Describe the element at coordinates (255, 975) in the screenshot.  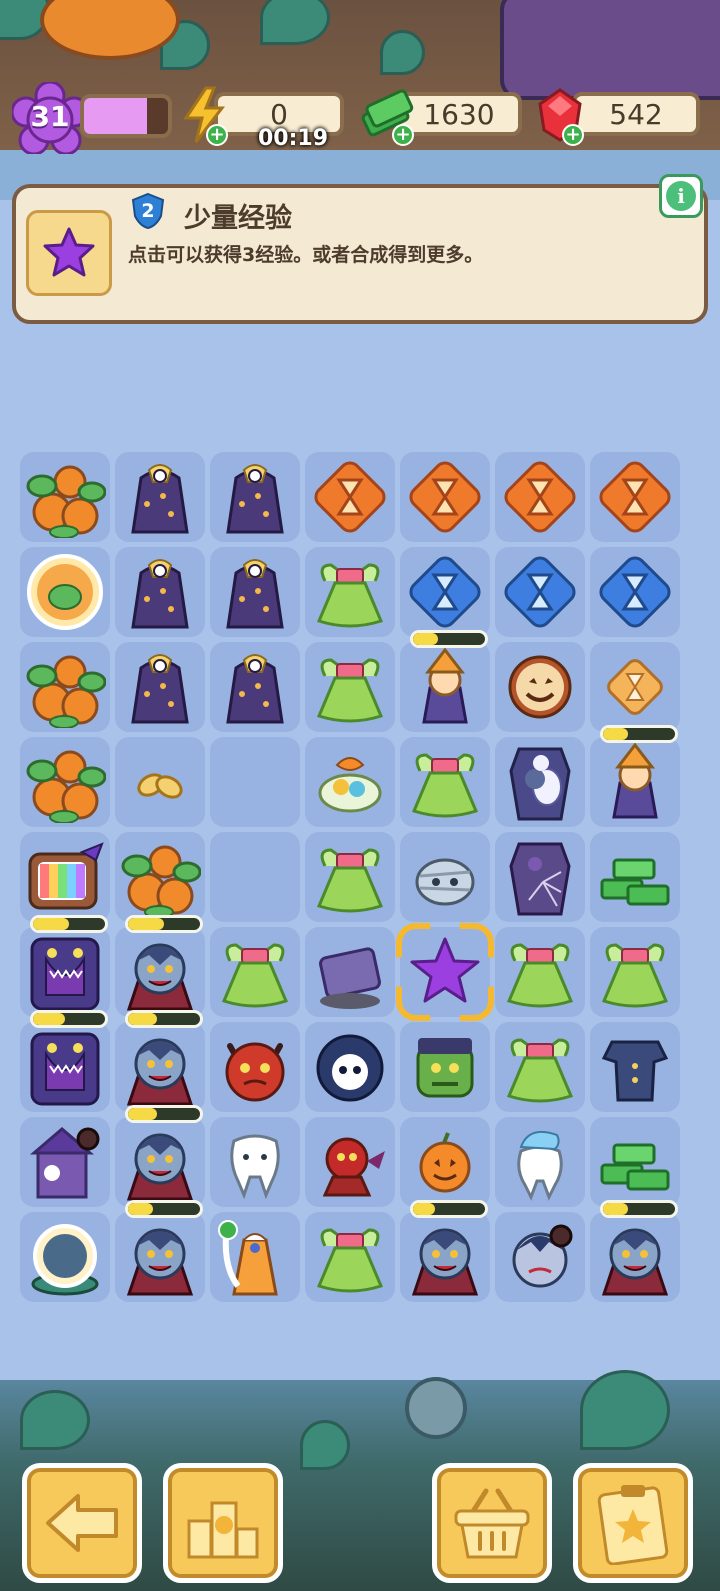
I see `fairy-dress-icon` at that location.